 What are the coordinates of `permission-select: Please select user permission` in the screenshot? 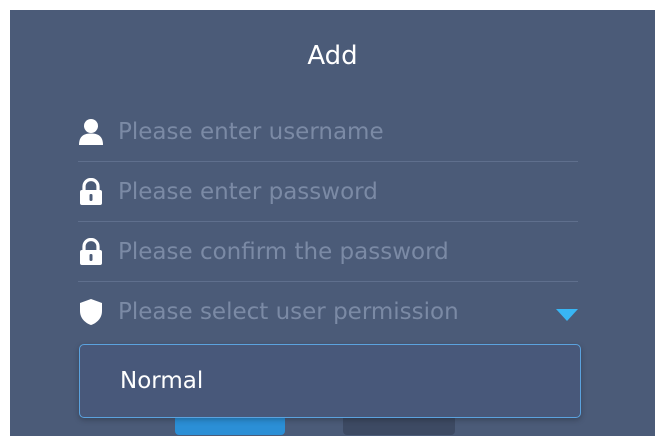 It's located at (328, 312).